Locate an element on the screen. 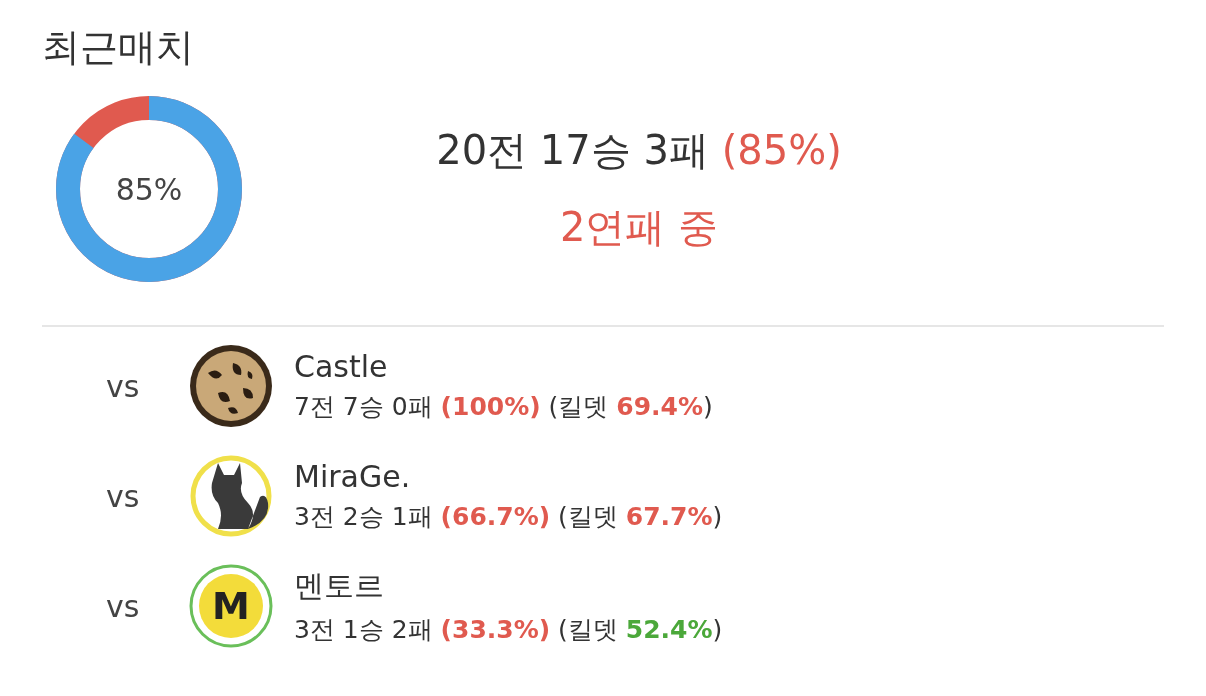  win-rate-label: 85% is located at coordinates (149, 189).